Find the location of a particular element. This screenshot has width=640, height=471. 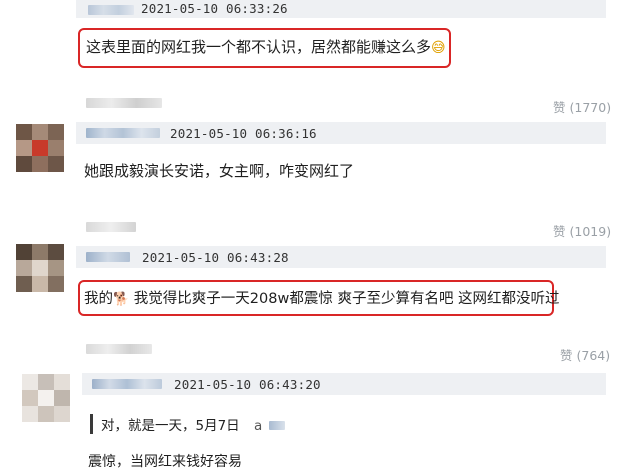

dog-icon: 🐕 is located at coordinates (121, 299).